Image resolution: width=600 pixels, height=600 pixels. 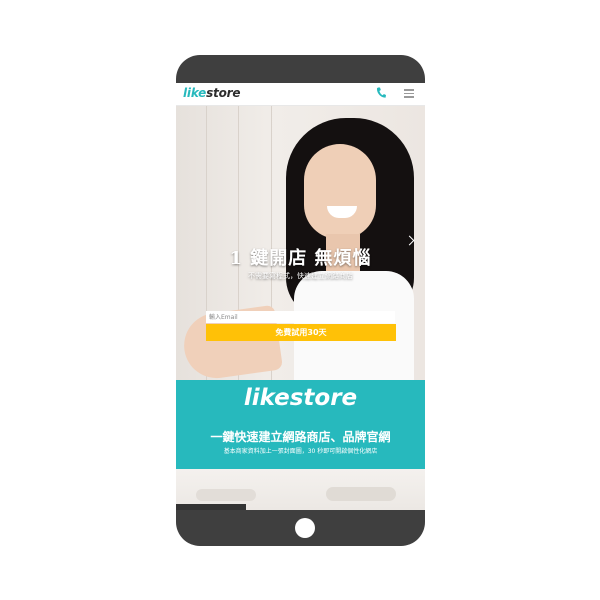 What do you see at coordinates (381, 93) in the screenshot?
I see `phone-icon` at bounding box center [381, 93].